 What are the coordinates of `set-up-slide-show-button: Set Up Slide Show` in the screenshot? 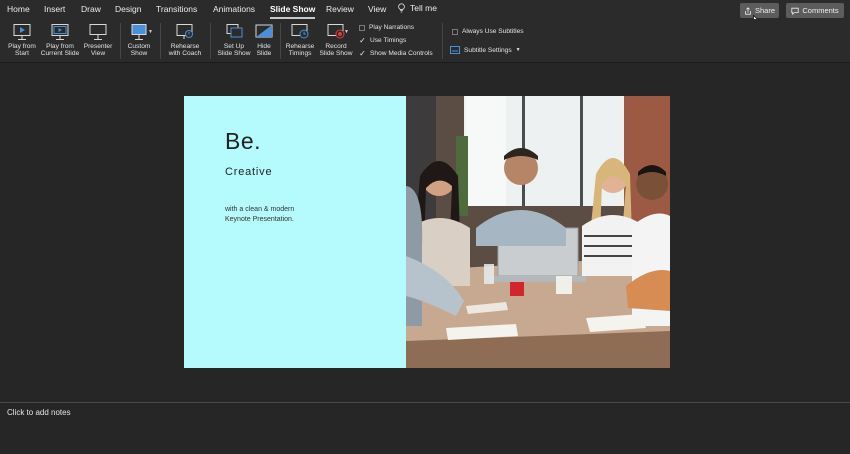 It's located at (234, 40).